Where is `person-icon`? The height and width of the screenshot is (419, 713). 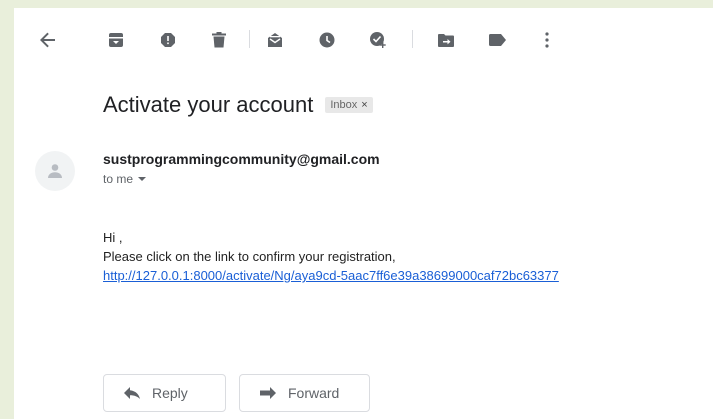 person-icon is located at coordinates (55, 171).